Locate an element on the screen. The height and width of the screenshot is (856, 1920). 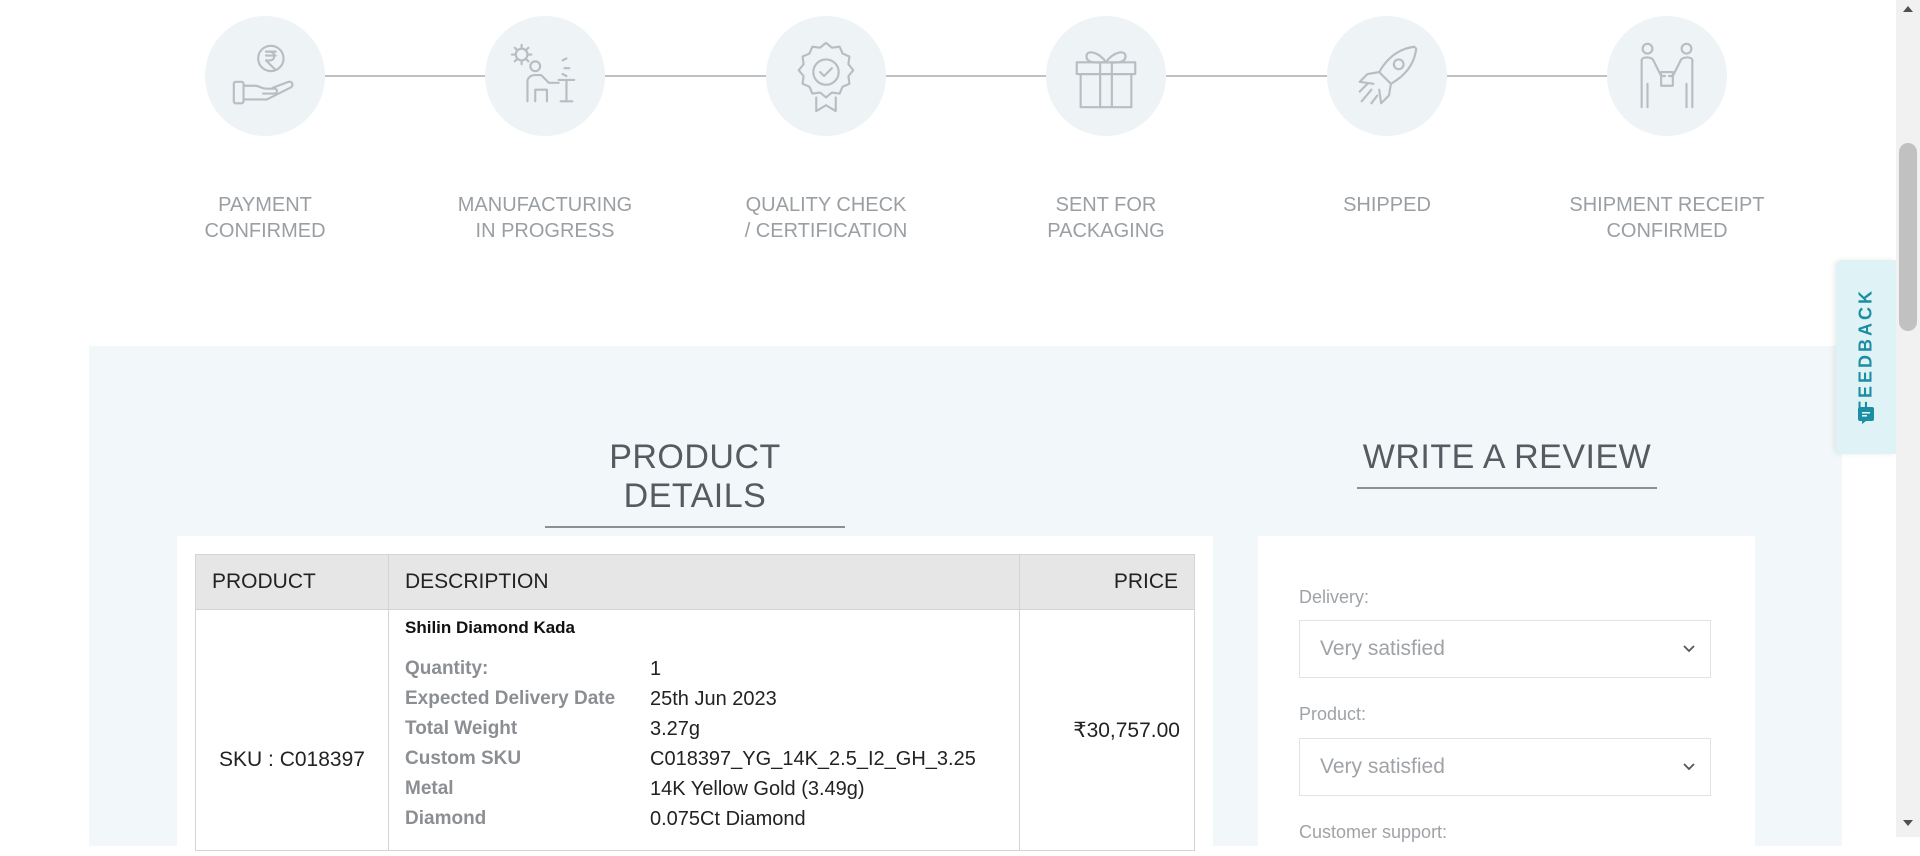
attr-key: Diamond is located at coordinates (446, 818).